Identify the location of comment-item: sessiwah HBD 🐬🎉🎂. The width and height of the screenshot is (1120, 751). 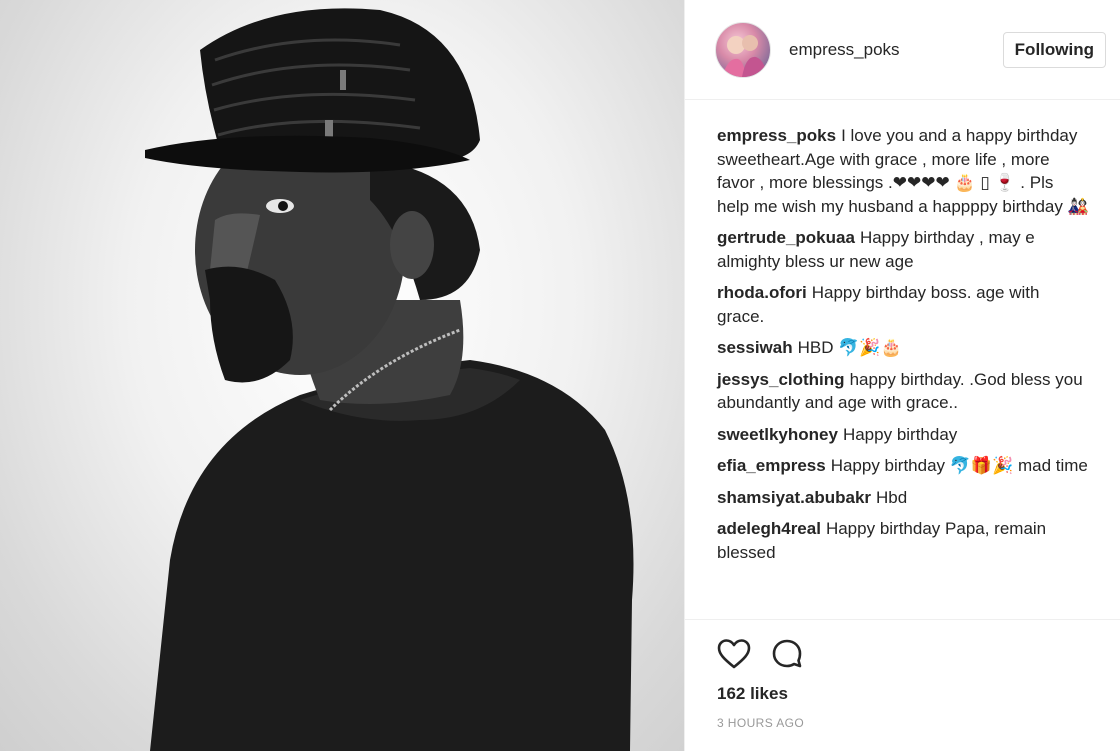
(903, 348).